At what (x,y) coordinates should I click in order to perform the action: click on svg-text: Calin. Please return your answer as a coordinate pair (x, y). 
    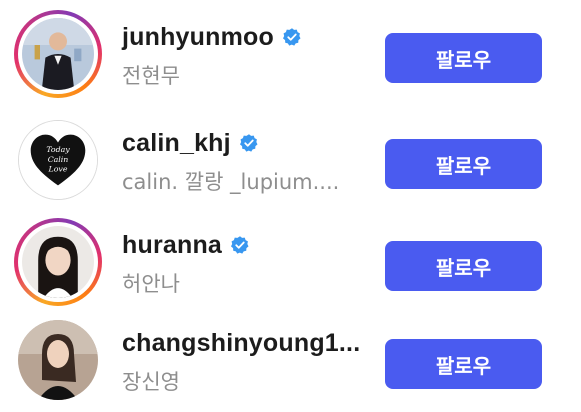
    Looking at the image, I should click on (58, 159).